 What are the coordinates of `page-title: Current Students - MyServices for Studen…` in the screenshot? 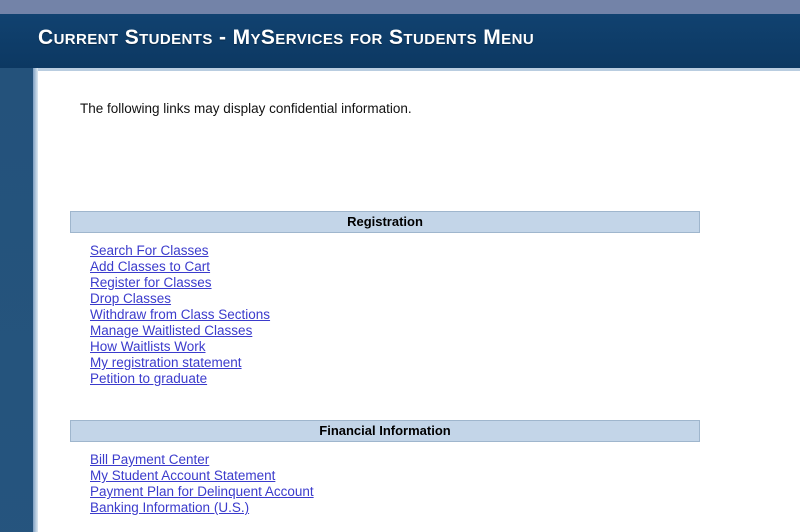 It's located at (286, 37).